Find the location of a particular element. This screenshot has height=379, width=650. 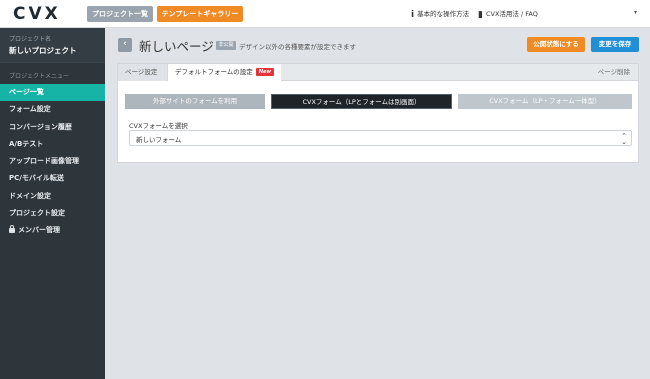

sidebar-item-project-settings: プロジェクト設定 is located at coordinates (52, 213).